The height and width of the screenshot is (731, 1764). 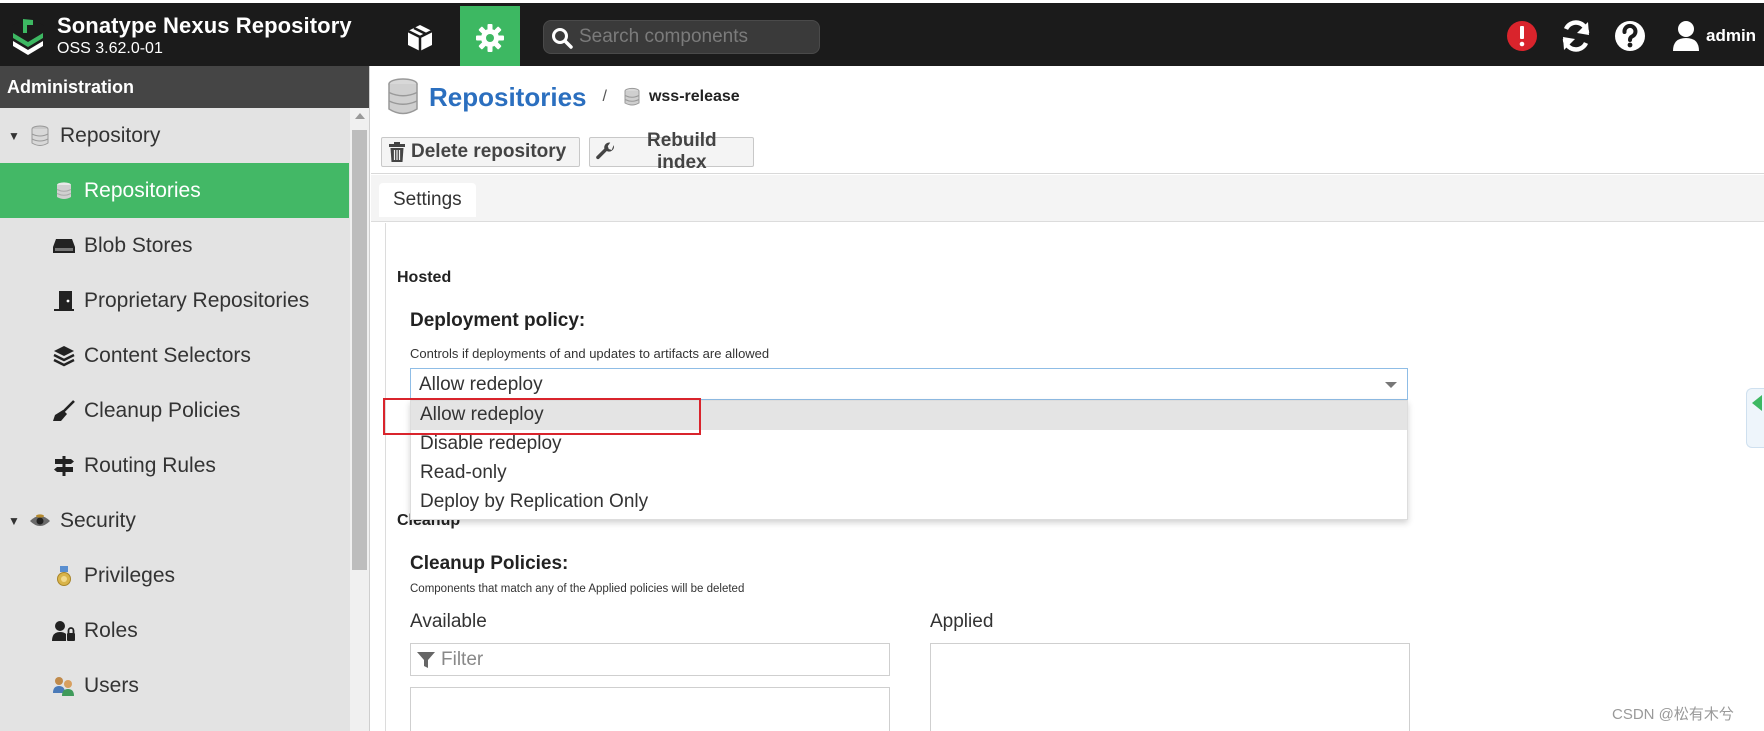 I want to click on sidebar-item-content-selectors: Content Selectors, so click(x=174, y=355).